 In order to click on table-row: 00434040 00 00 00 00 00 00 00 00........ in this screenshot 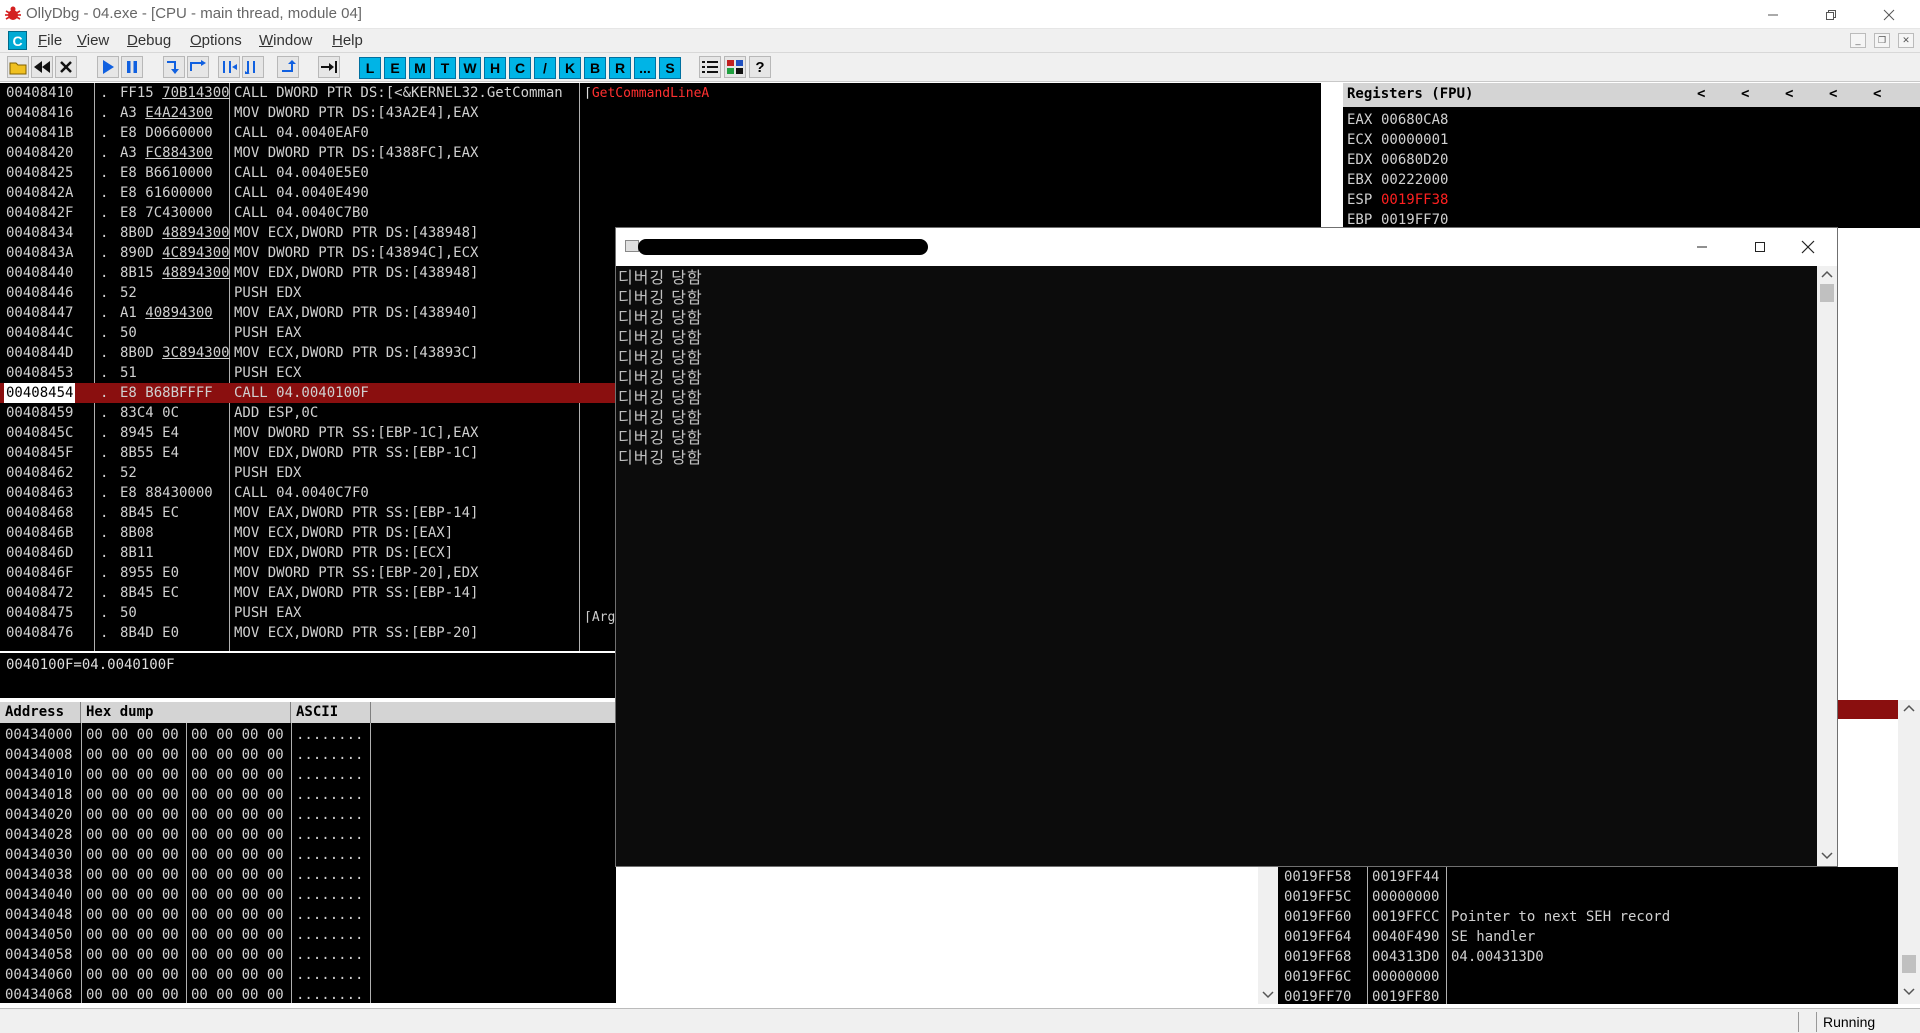, I will do `click(308, 895)`.